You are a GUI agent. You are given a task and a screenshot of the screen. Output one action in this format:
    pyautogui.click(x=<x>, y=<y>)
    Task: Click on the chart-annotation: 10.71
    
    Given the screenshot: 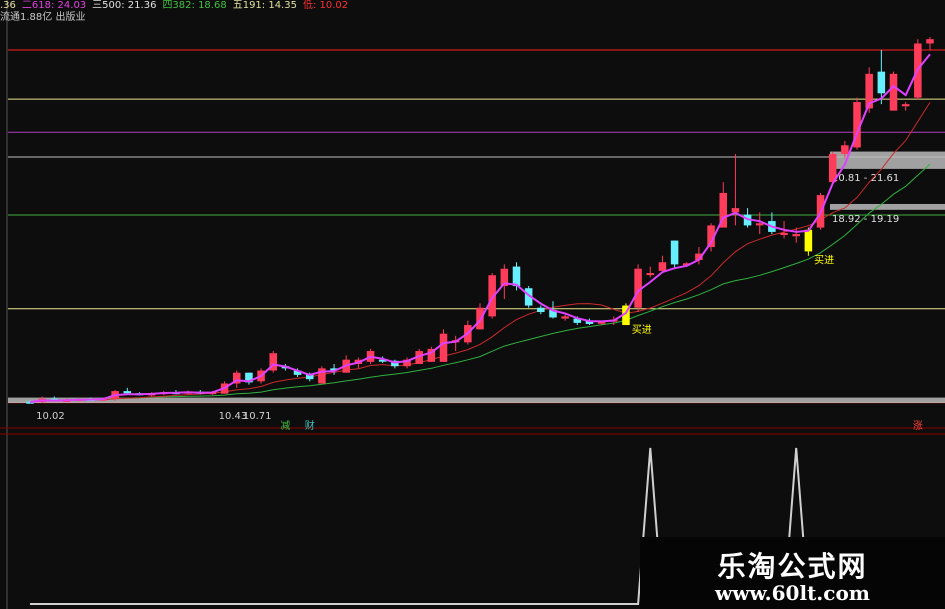 What is the action you would take?
    pyautogui.click(x=257, y=416)
    